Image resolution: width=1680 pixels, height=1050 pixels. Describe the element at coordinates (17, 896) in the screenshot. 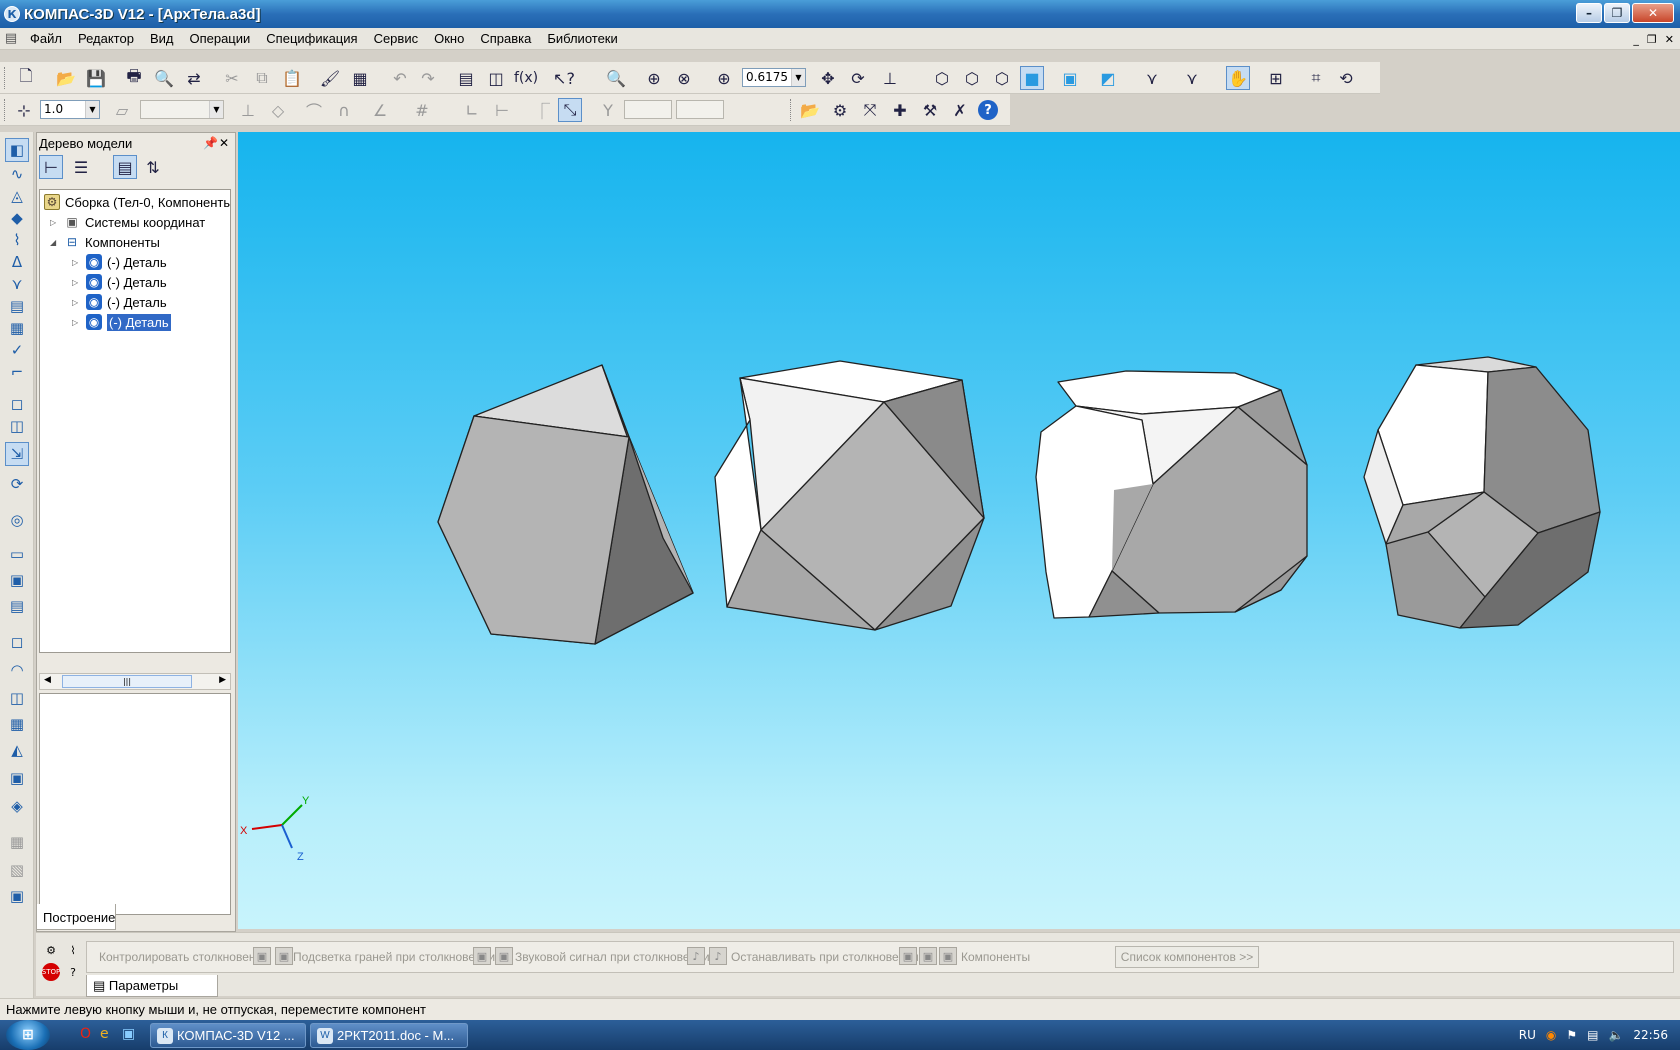

I see `check-icon: ▣` at that location.